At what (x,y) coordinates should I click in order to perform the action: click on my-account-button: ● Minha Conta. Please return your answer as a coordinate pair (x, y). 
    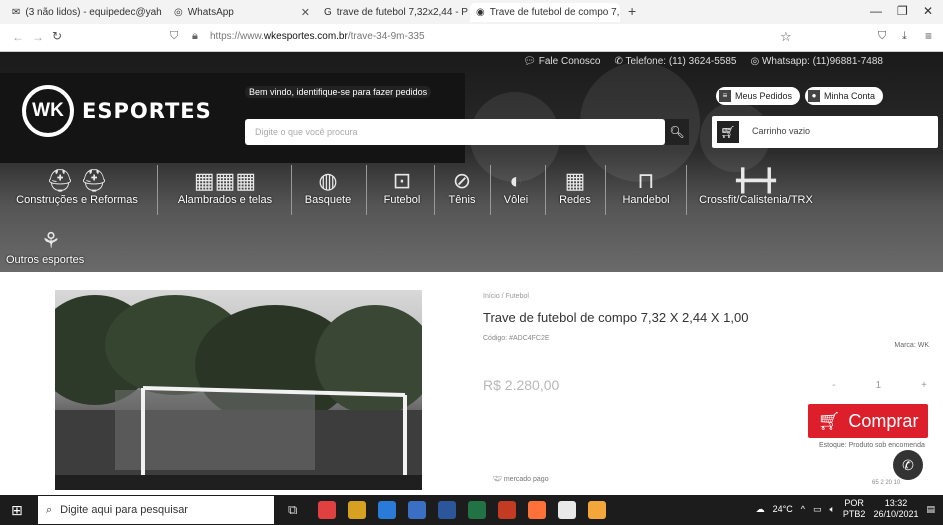
    Looking at the image, I should click on (844, 96).